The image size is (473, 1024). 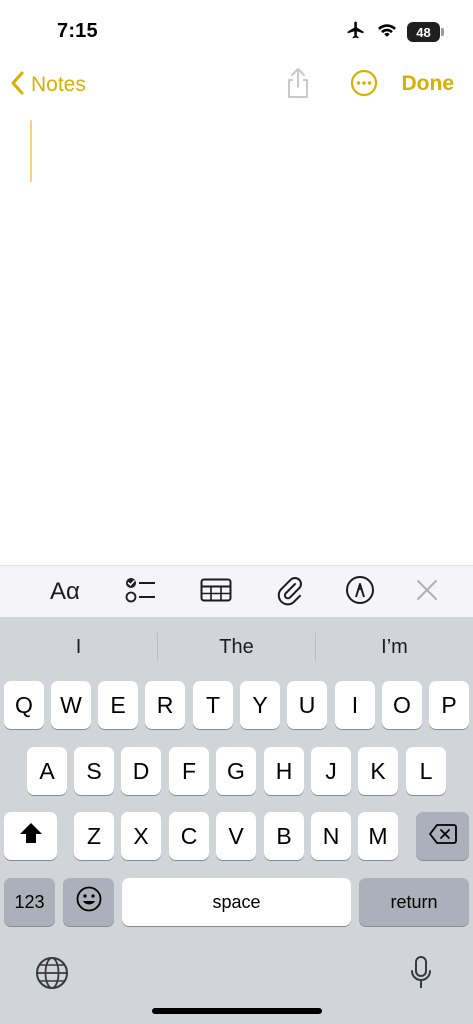 What do you see at coordinates (236, 902) in the screenshot?
I see `space-key: space` at bounding box center [236, 902].